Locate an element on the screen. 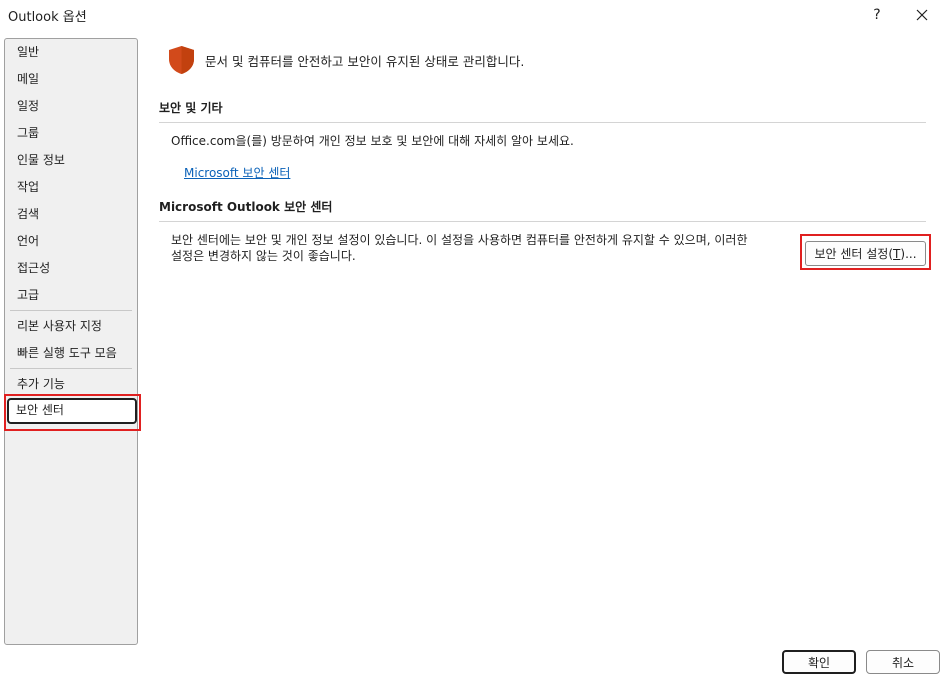 The width and height of the screenshot is (943, 682). nav-item-quick-access-toolbar: 빠른 실행 도구 모음 is located at coordinates (71, 353).